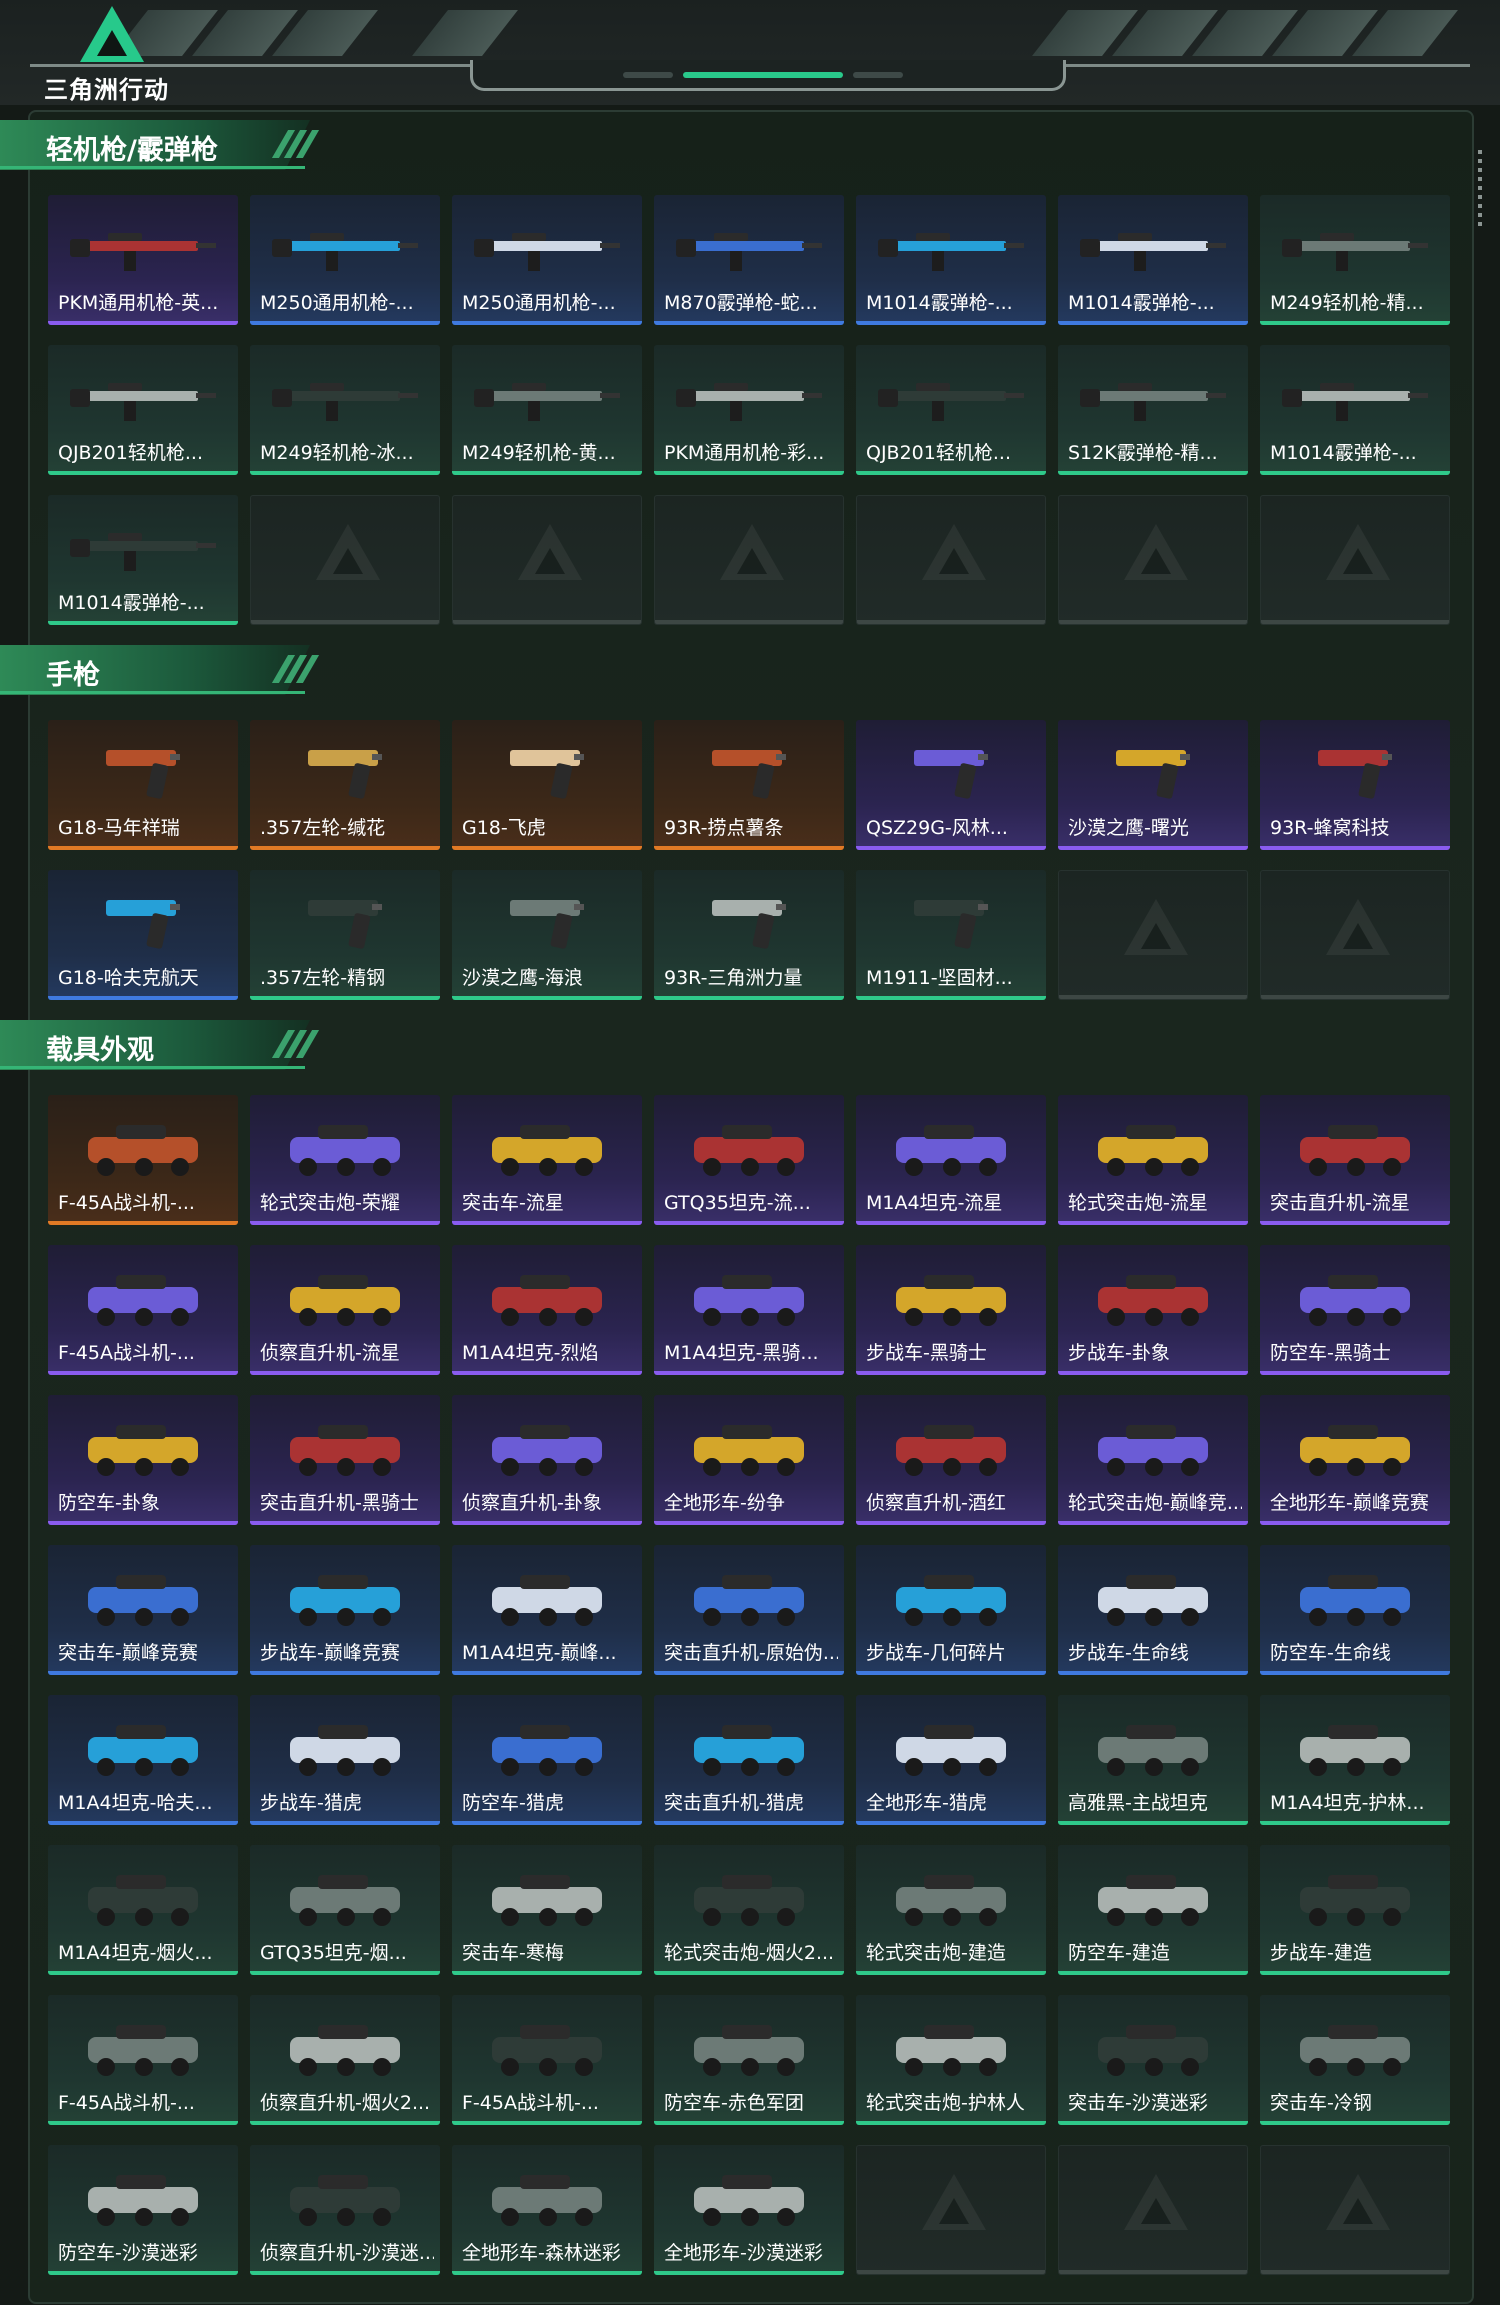 This screenshot has width=1500, height=2305. Describe the element at coordinates (345, 1310) in the screenshot. I see `item-card: 侦察直升机-流星` at that location.